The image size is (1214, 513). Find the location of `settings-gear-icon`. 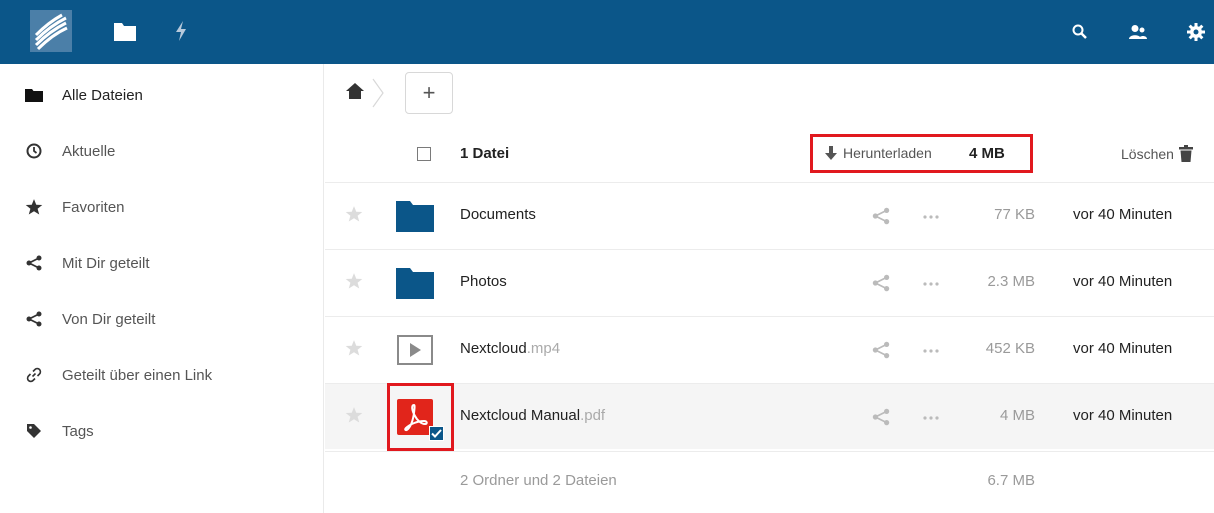

settings-gear-icon is located at coordinates (1196, 32).